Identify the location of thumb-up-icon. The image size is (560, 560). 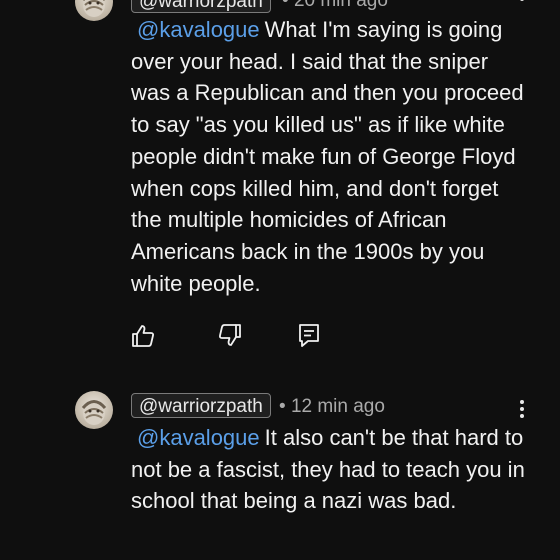
(143, 336).